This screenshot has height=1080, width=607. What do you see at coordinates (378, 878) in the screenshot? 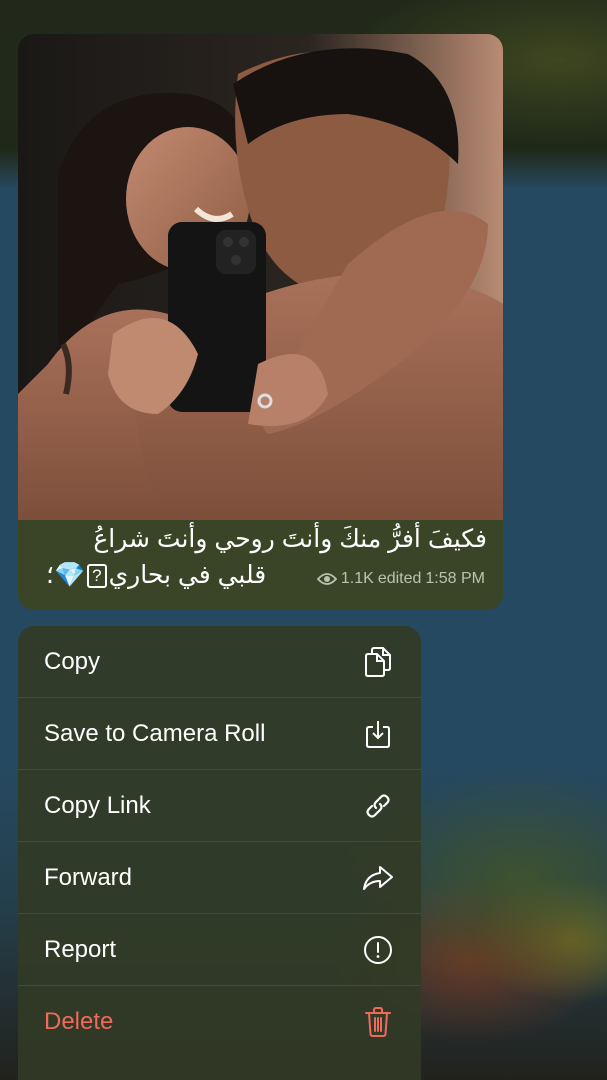
I see `forward-arrow-icon` at bounding box center [378, 878].